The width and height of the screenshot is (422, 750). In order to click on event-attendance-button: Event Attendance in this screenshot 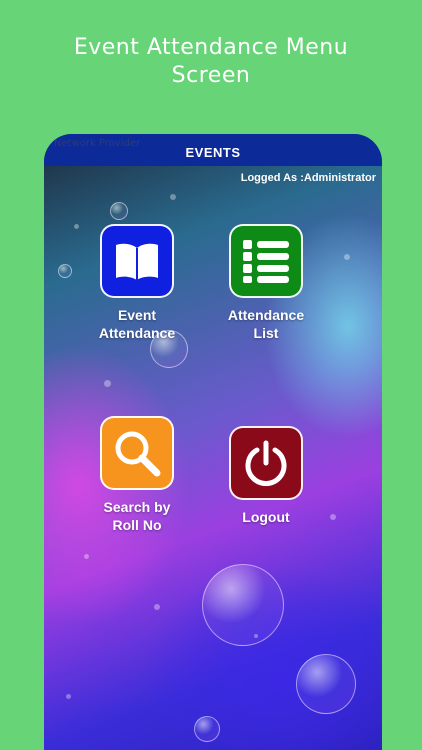, I will do `click(137, 283)`.